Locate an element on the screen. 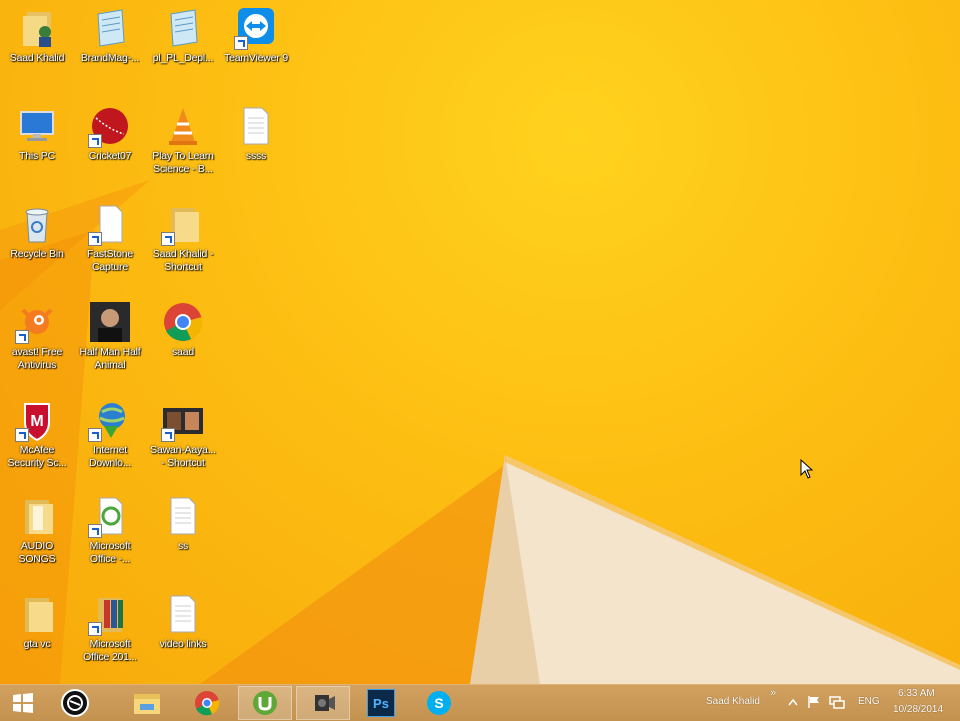 This screenshot has height=721, width=960. photoshop-icon: Ps is located at coordinates (381, 703).